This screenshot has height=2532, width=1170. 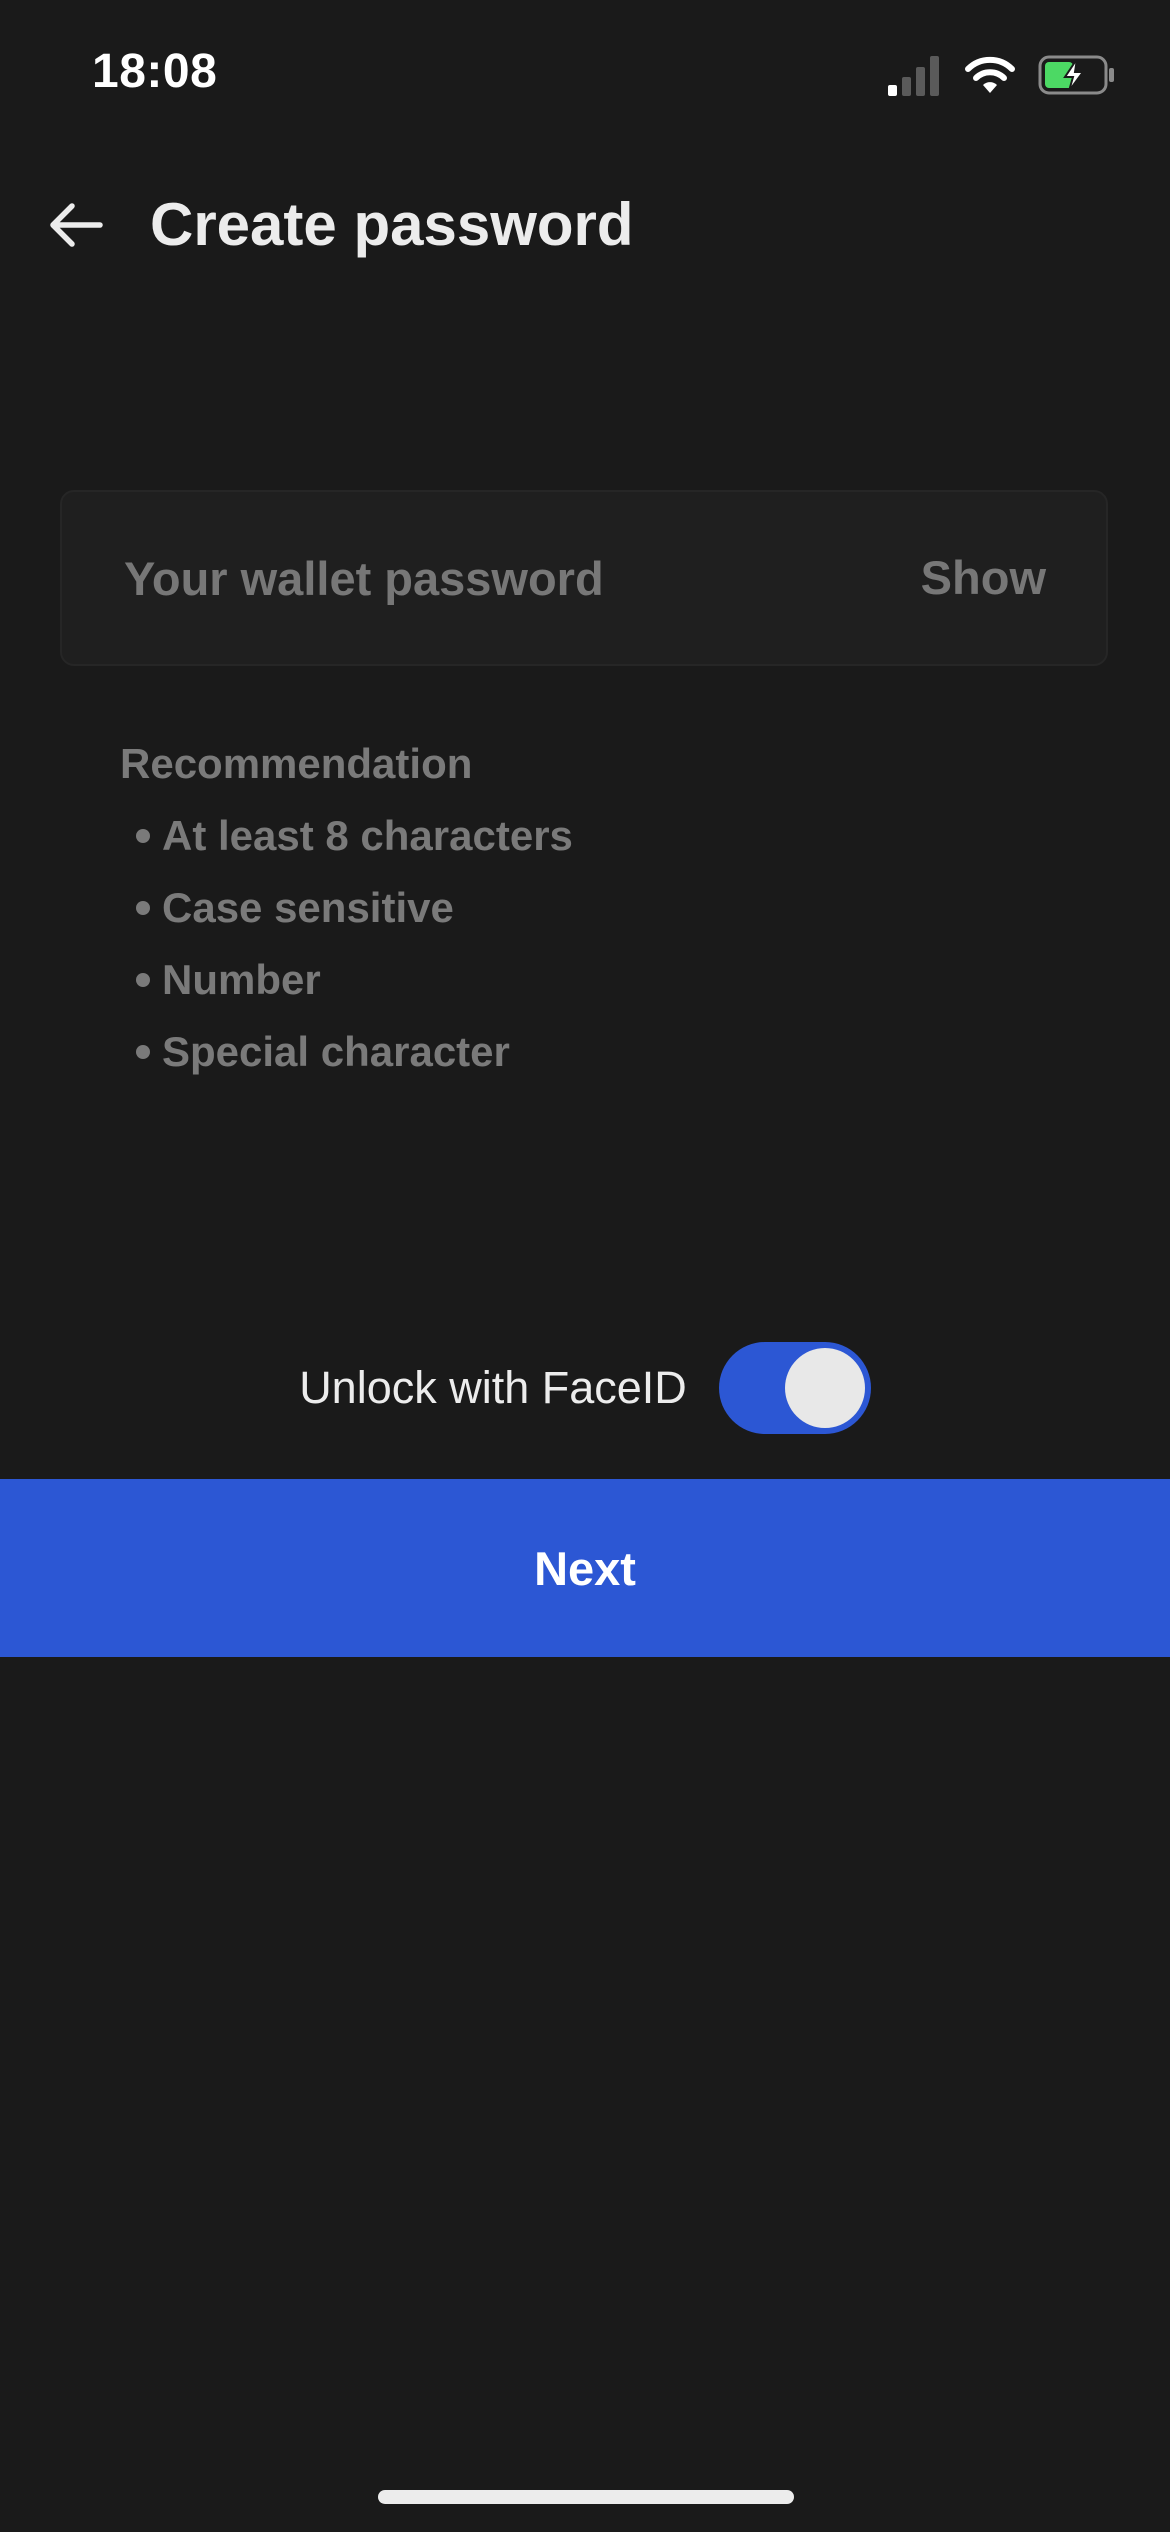 I want to click on list-item: Special character, so click(x=570, y=1059).